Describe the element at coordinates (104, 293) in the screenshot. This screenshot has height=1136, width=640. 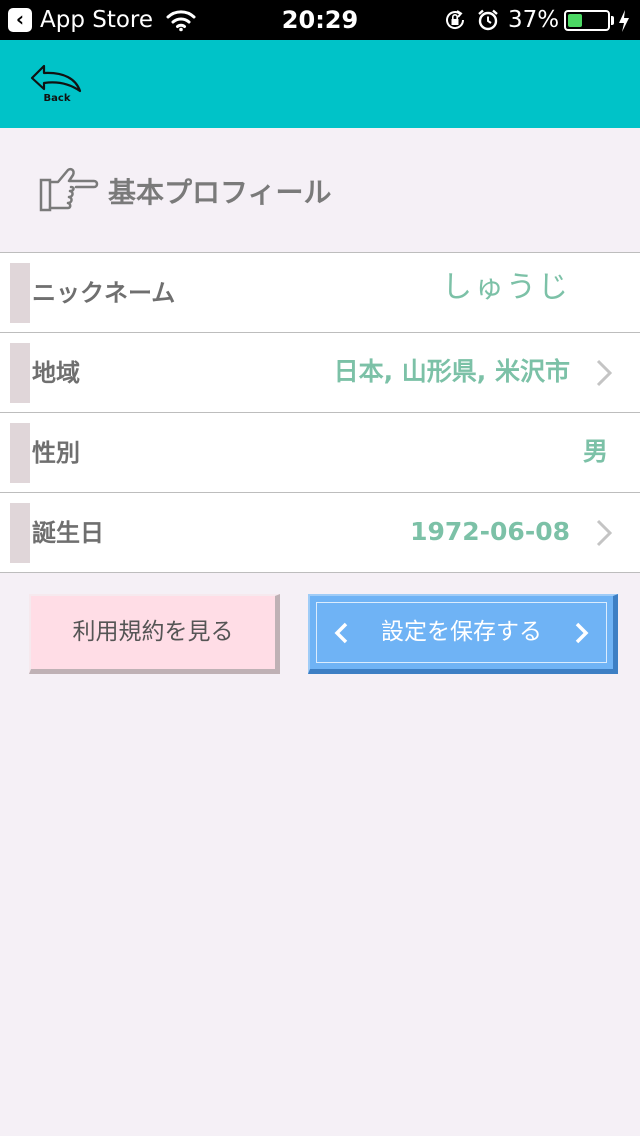
I see `nickname-label: ニックネーム` at that location.